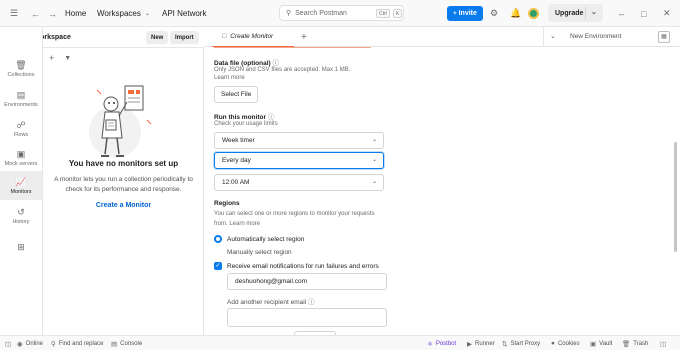  Describe the element at coordinates (237, 224) in the screenshot. I see `regions-learn-more-link: from. Learn more` at that location.